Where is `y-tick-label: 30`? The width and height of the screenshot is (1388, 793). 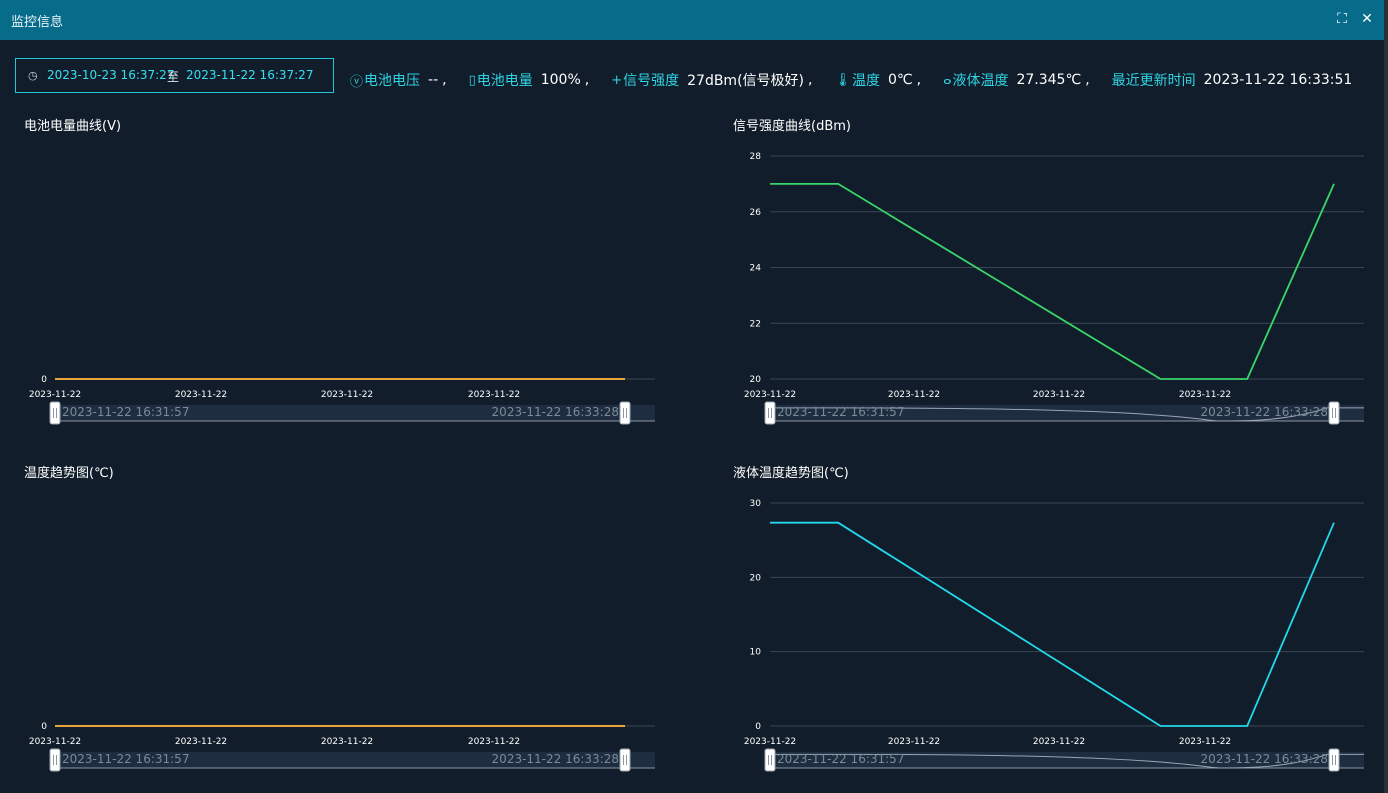 y-tick-label: 30 is located at coordinates (756, 504).